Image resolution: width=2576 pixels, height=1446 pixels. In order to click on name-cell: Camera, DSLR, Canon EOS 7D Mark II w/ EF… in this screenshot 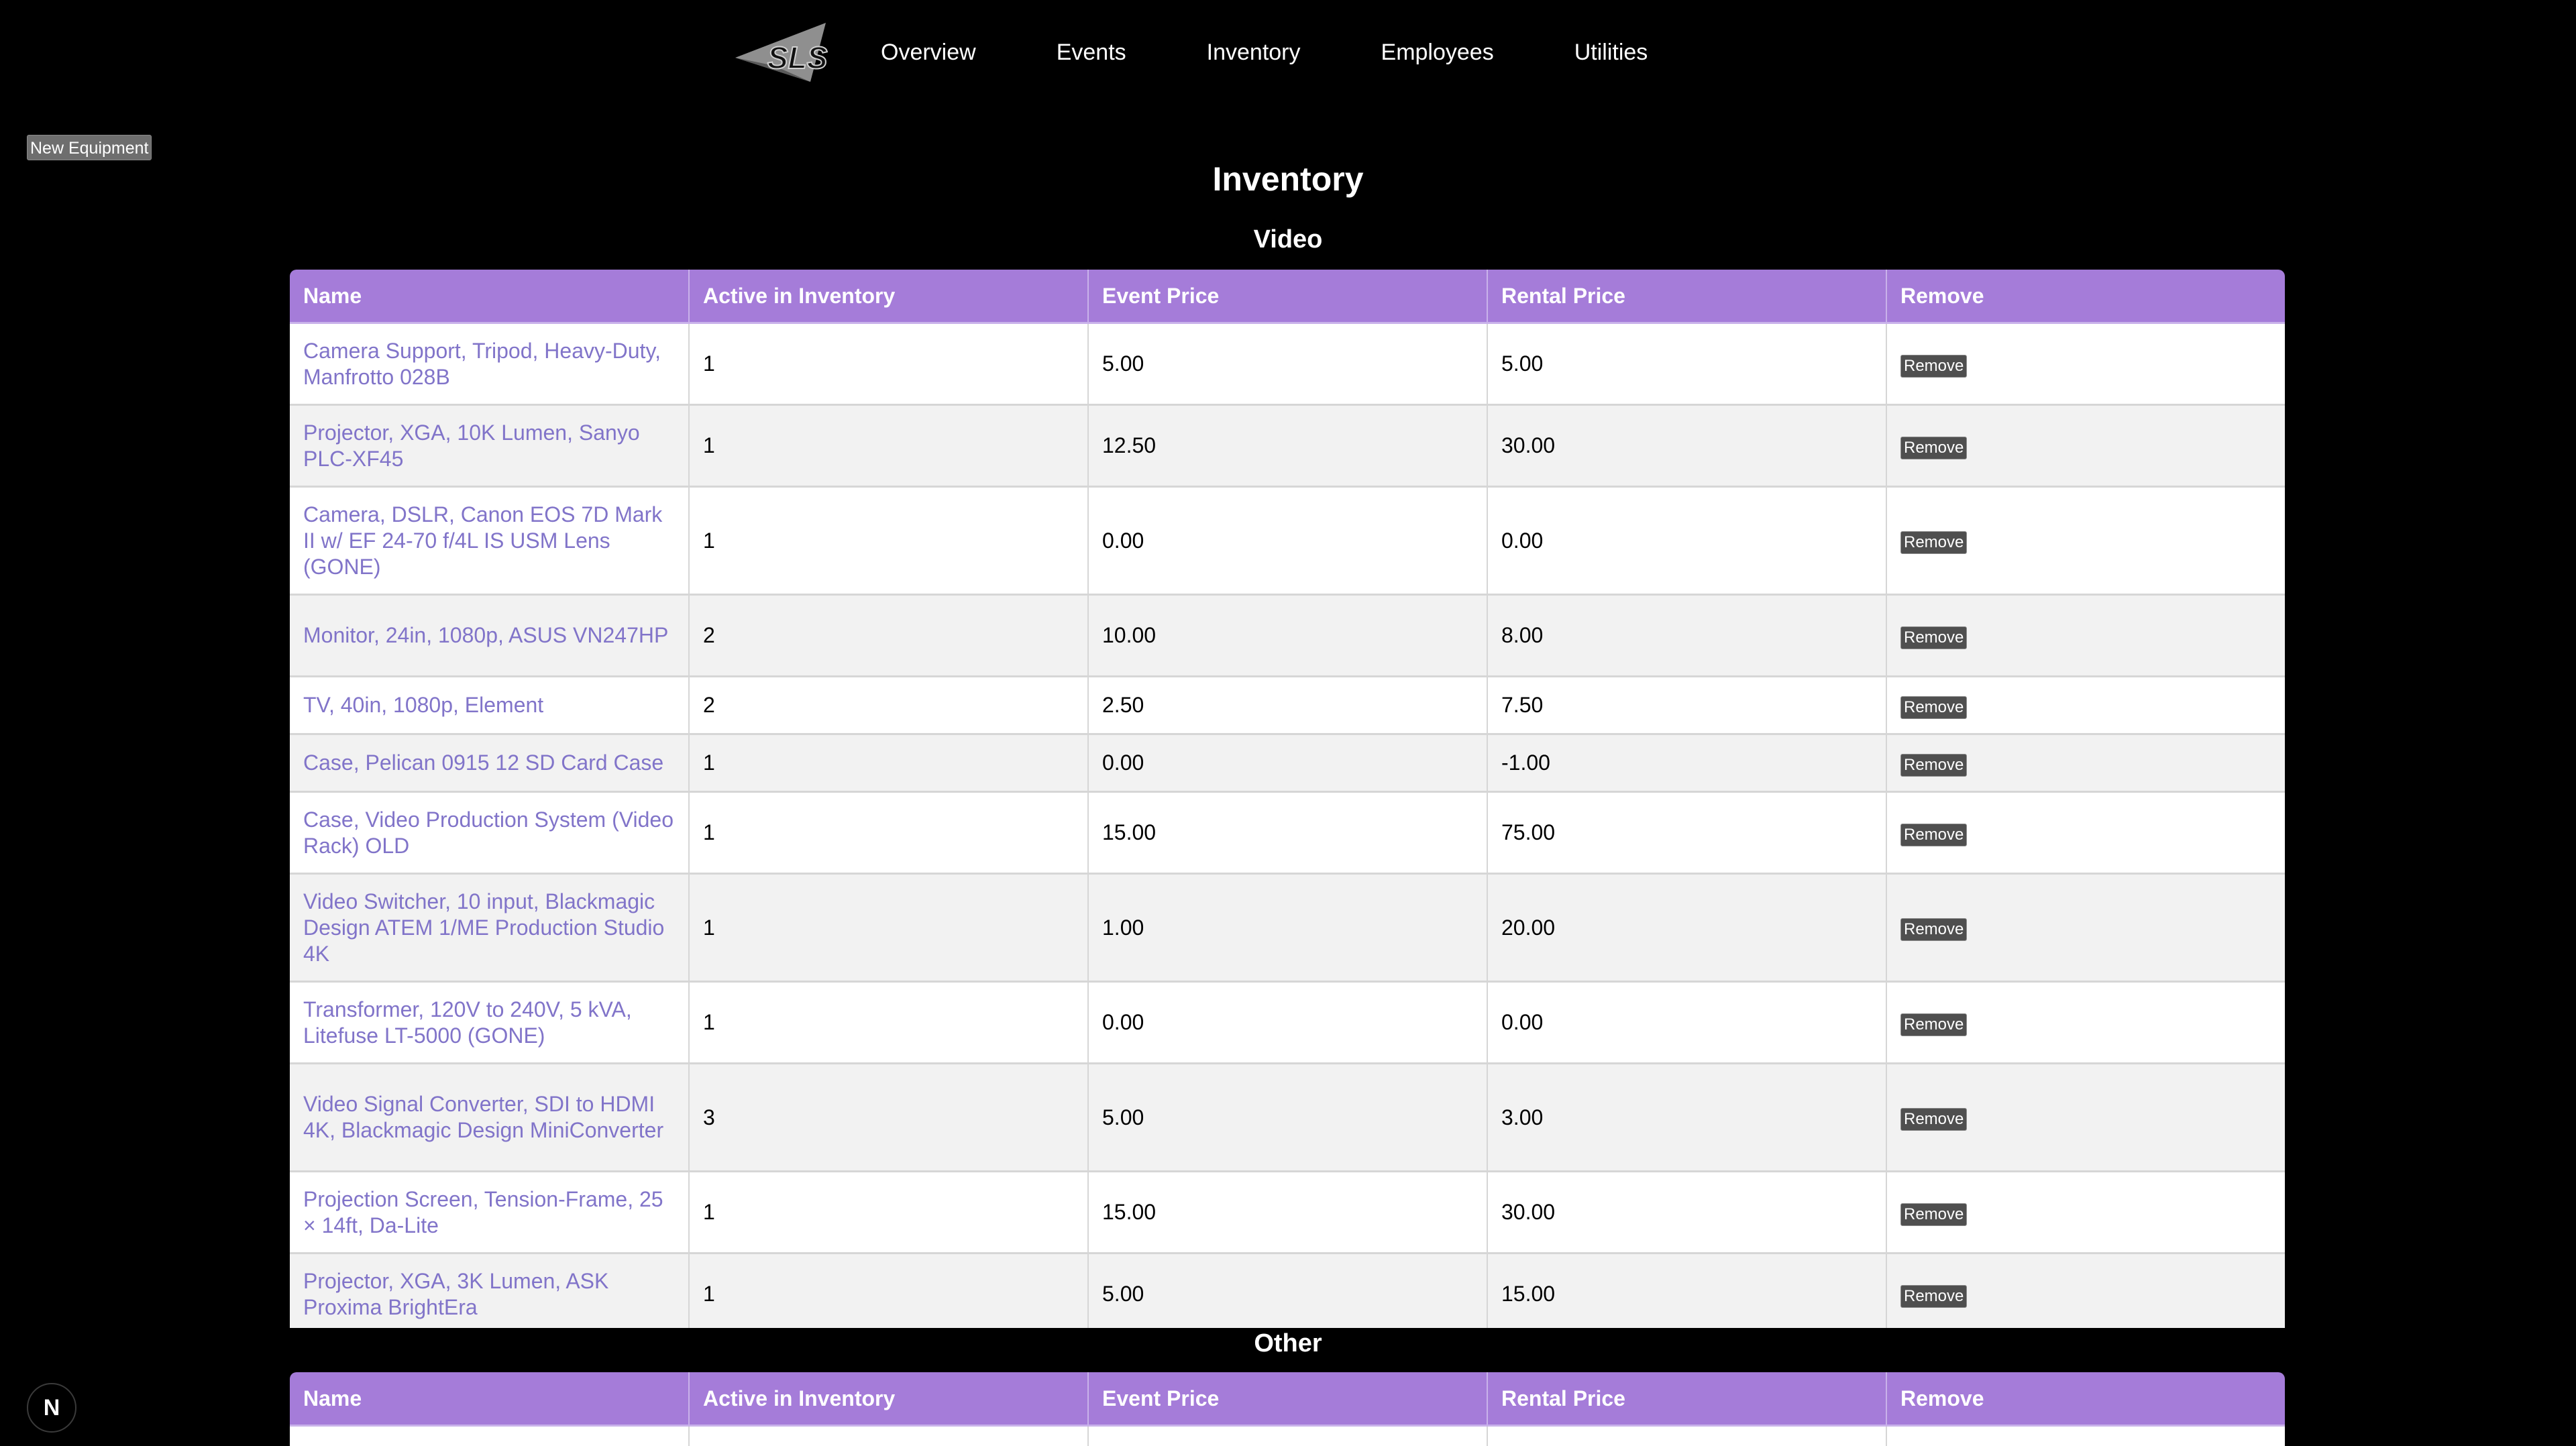, I will do `click(490, 541)`.